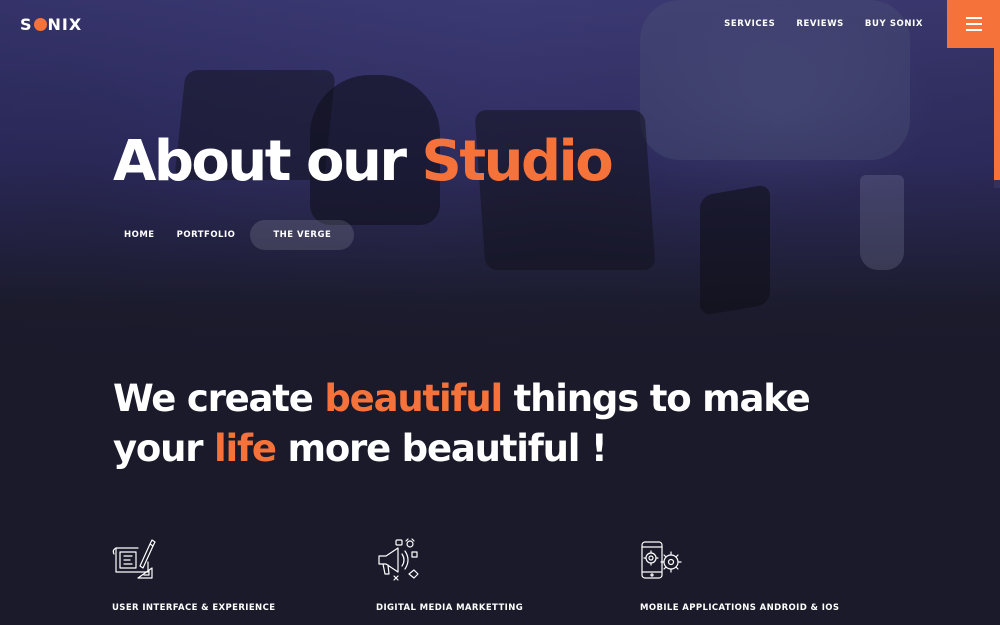 The height and width of the screenshot is (625, 1000). I want to click on logo-dot-icon, so click(40, 24).